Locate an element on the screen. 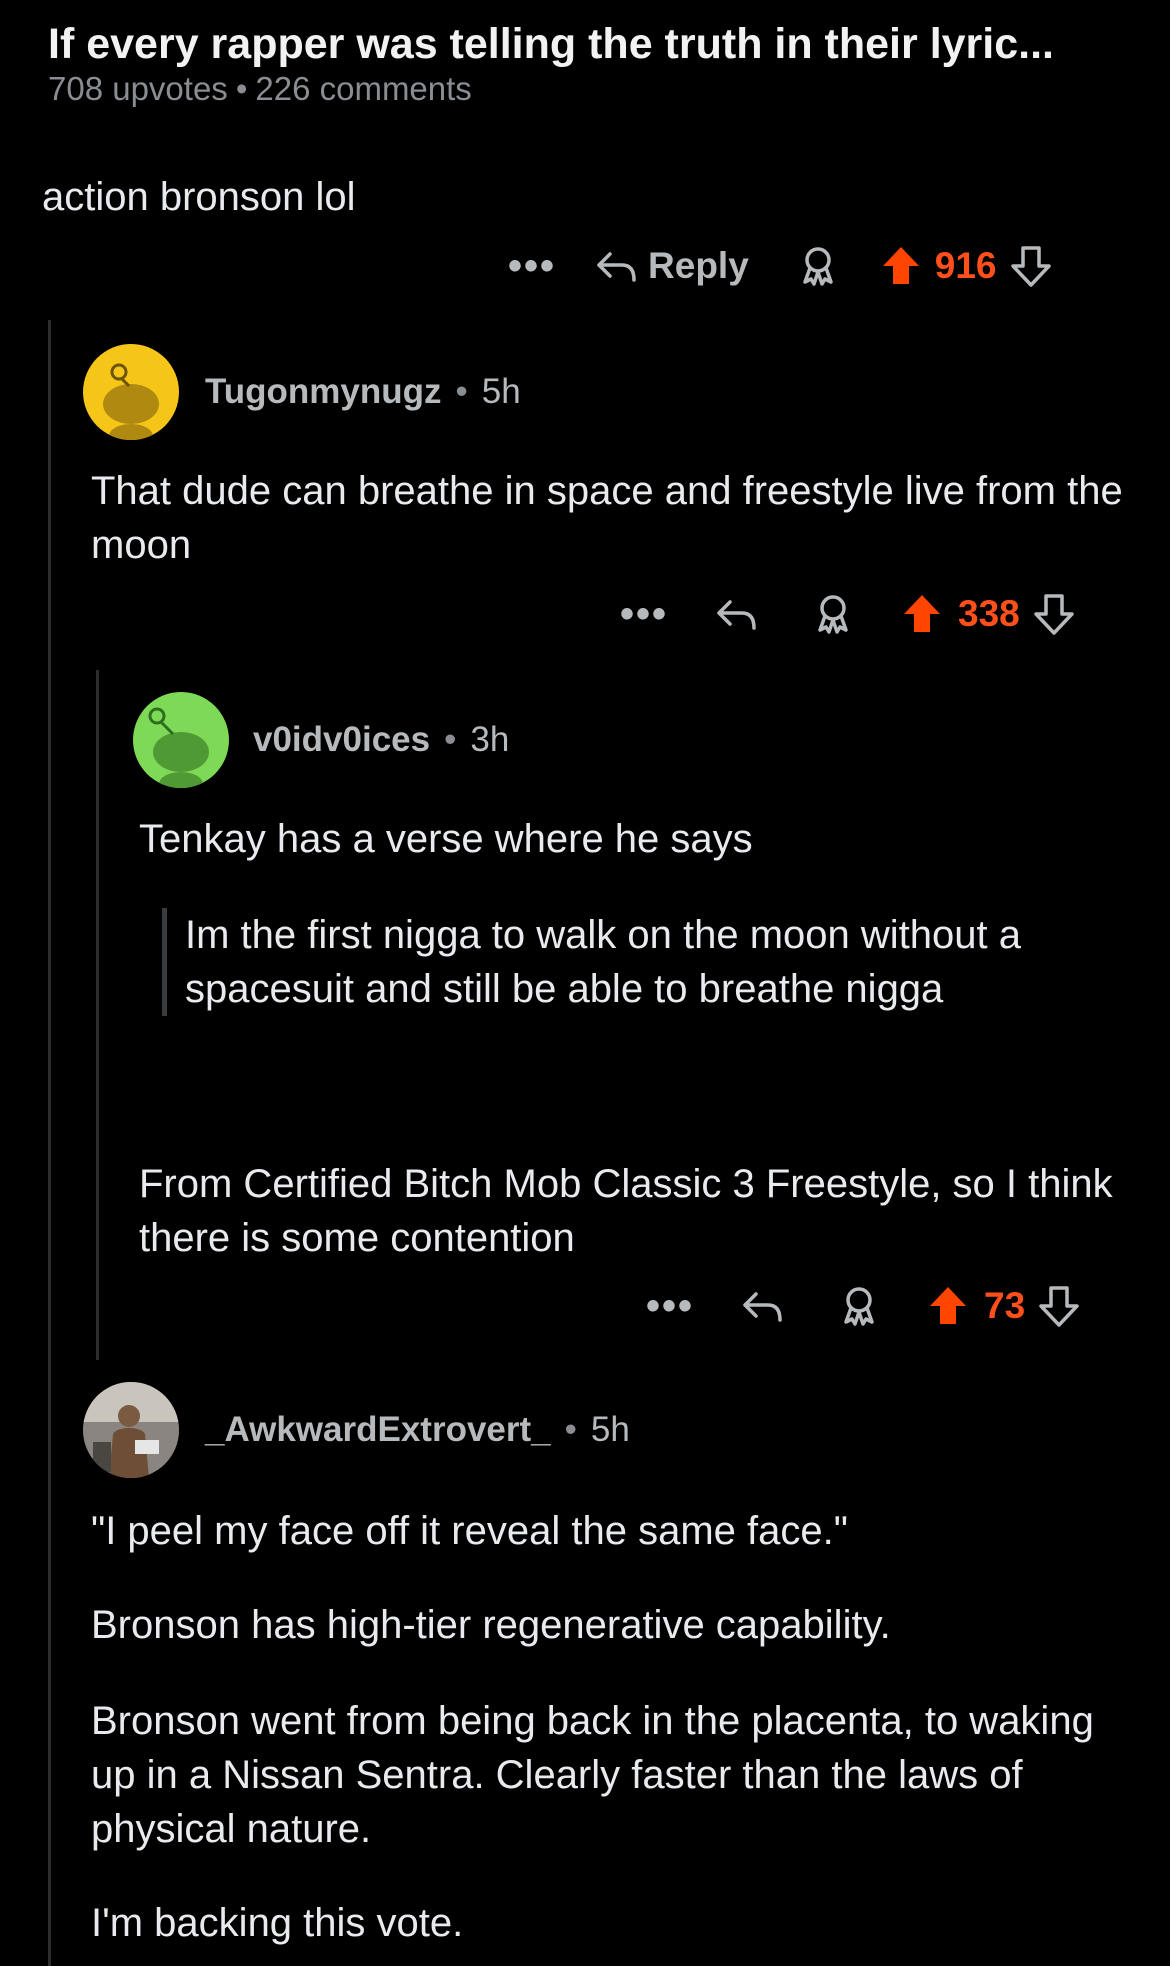 The image size is (1170, 1966). comment-author-row: _AwkwardExtrovert_ • 5h is located at coordinates (417, 1430).